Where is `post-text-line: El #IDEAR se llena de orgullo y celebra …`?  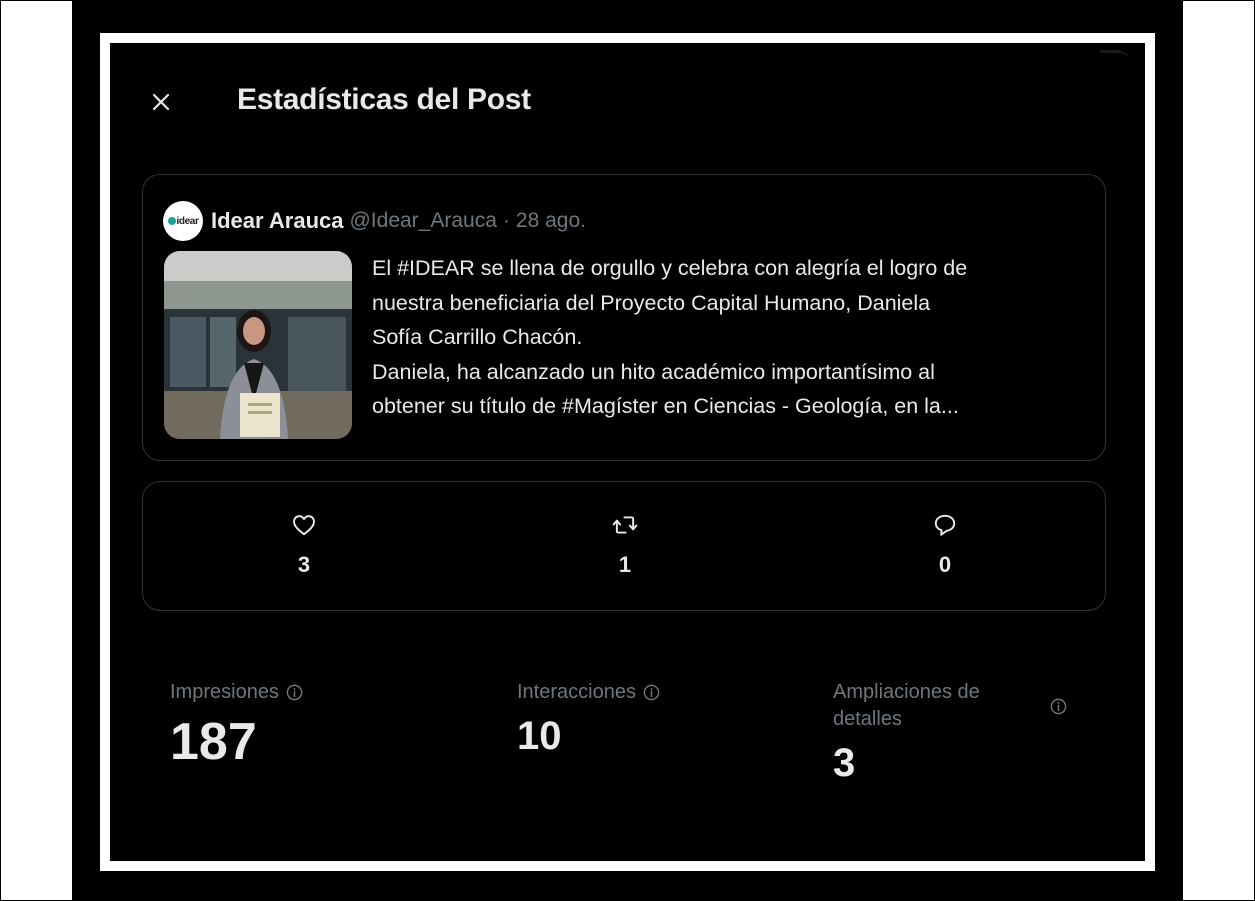 post-text-line: El #IDEAR se llena de orgullo y celebra … is located at coordinates (670, 268).